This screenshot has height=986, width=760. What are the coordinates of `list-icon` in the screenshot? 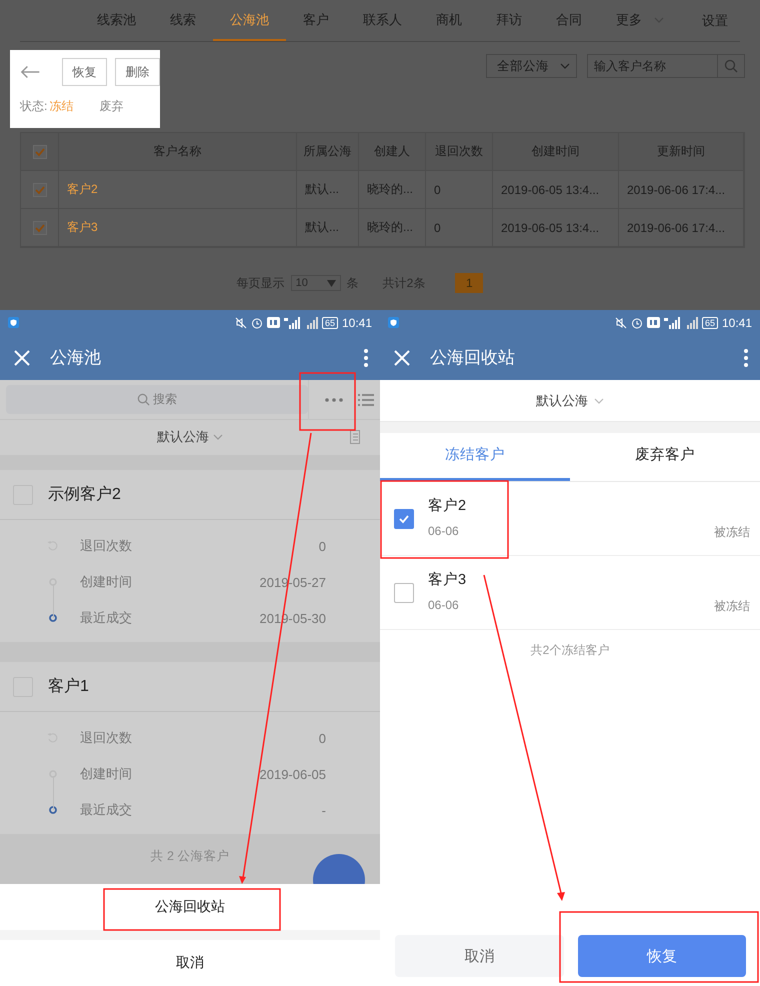 It's located at (366, 400).